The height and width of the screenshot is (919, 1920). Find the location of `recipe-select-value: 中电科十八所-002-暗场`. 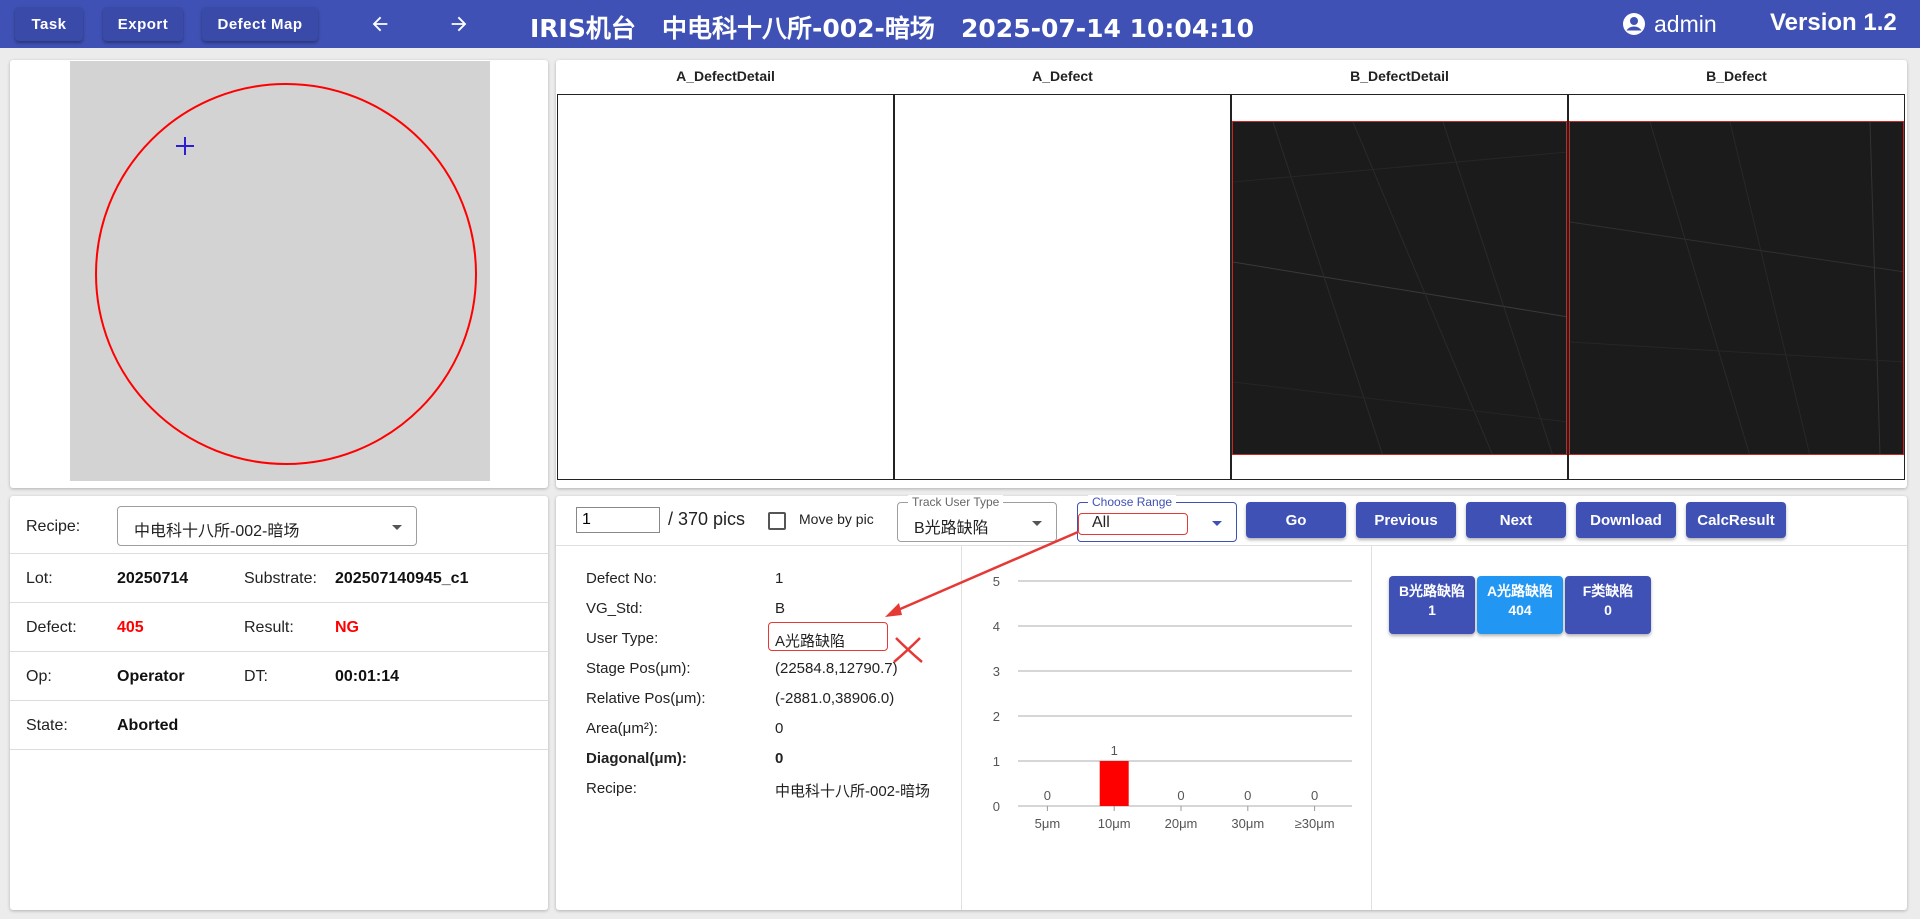

recipe-select-value: 中电科十八所-002-暗场 is located at coordinates (217, 531).